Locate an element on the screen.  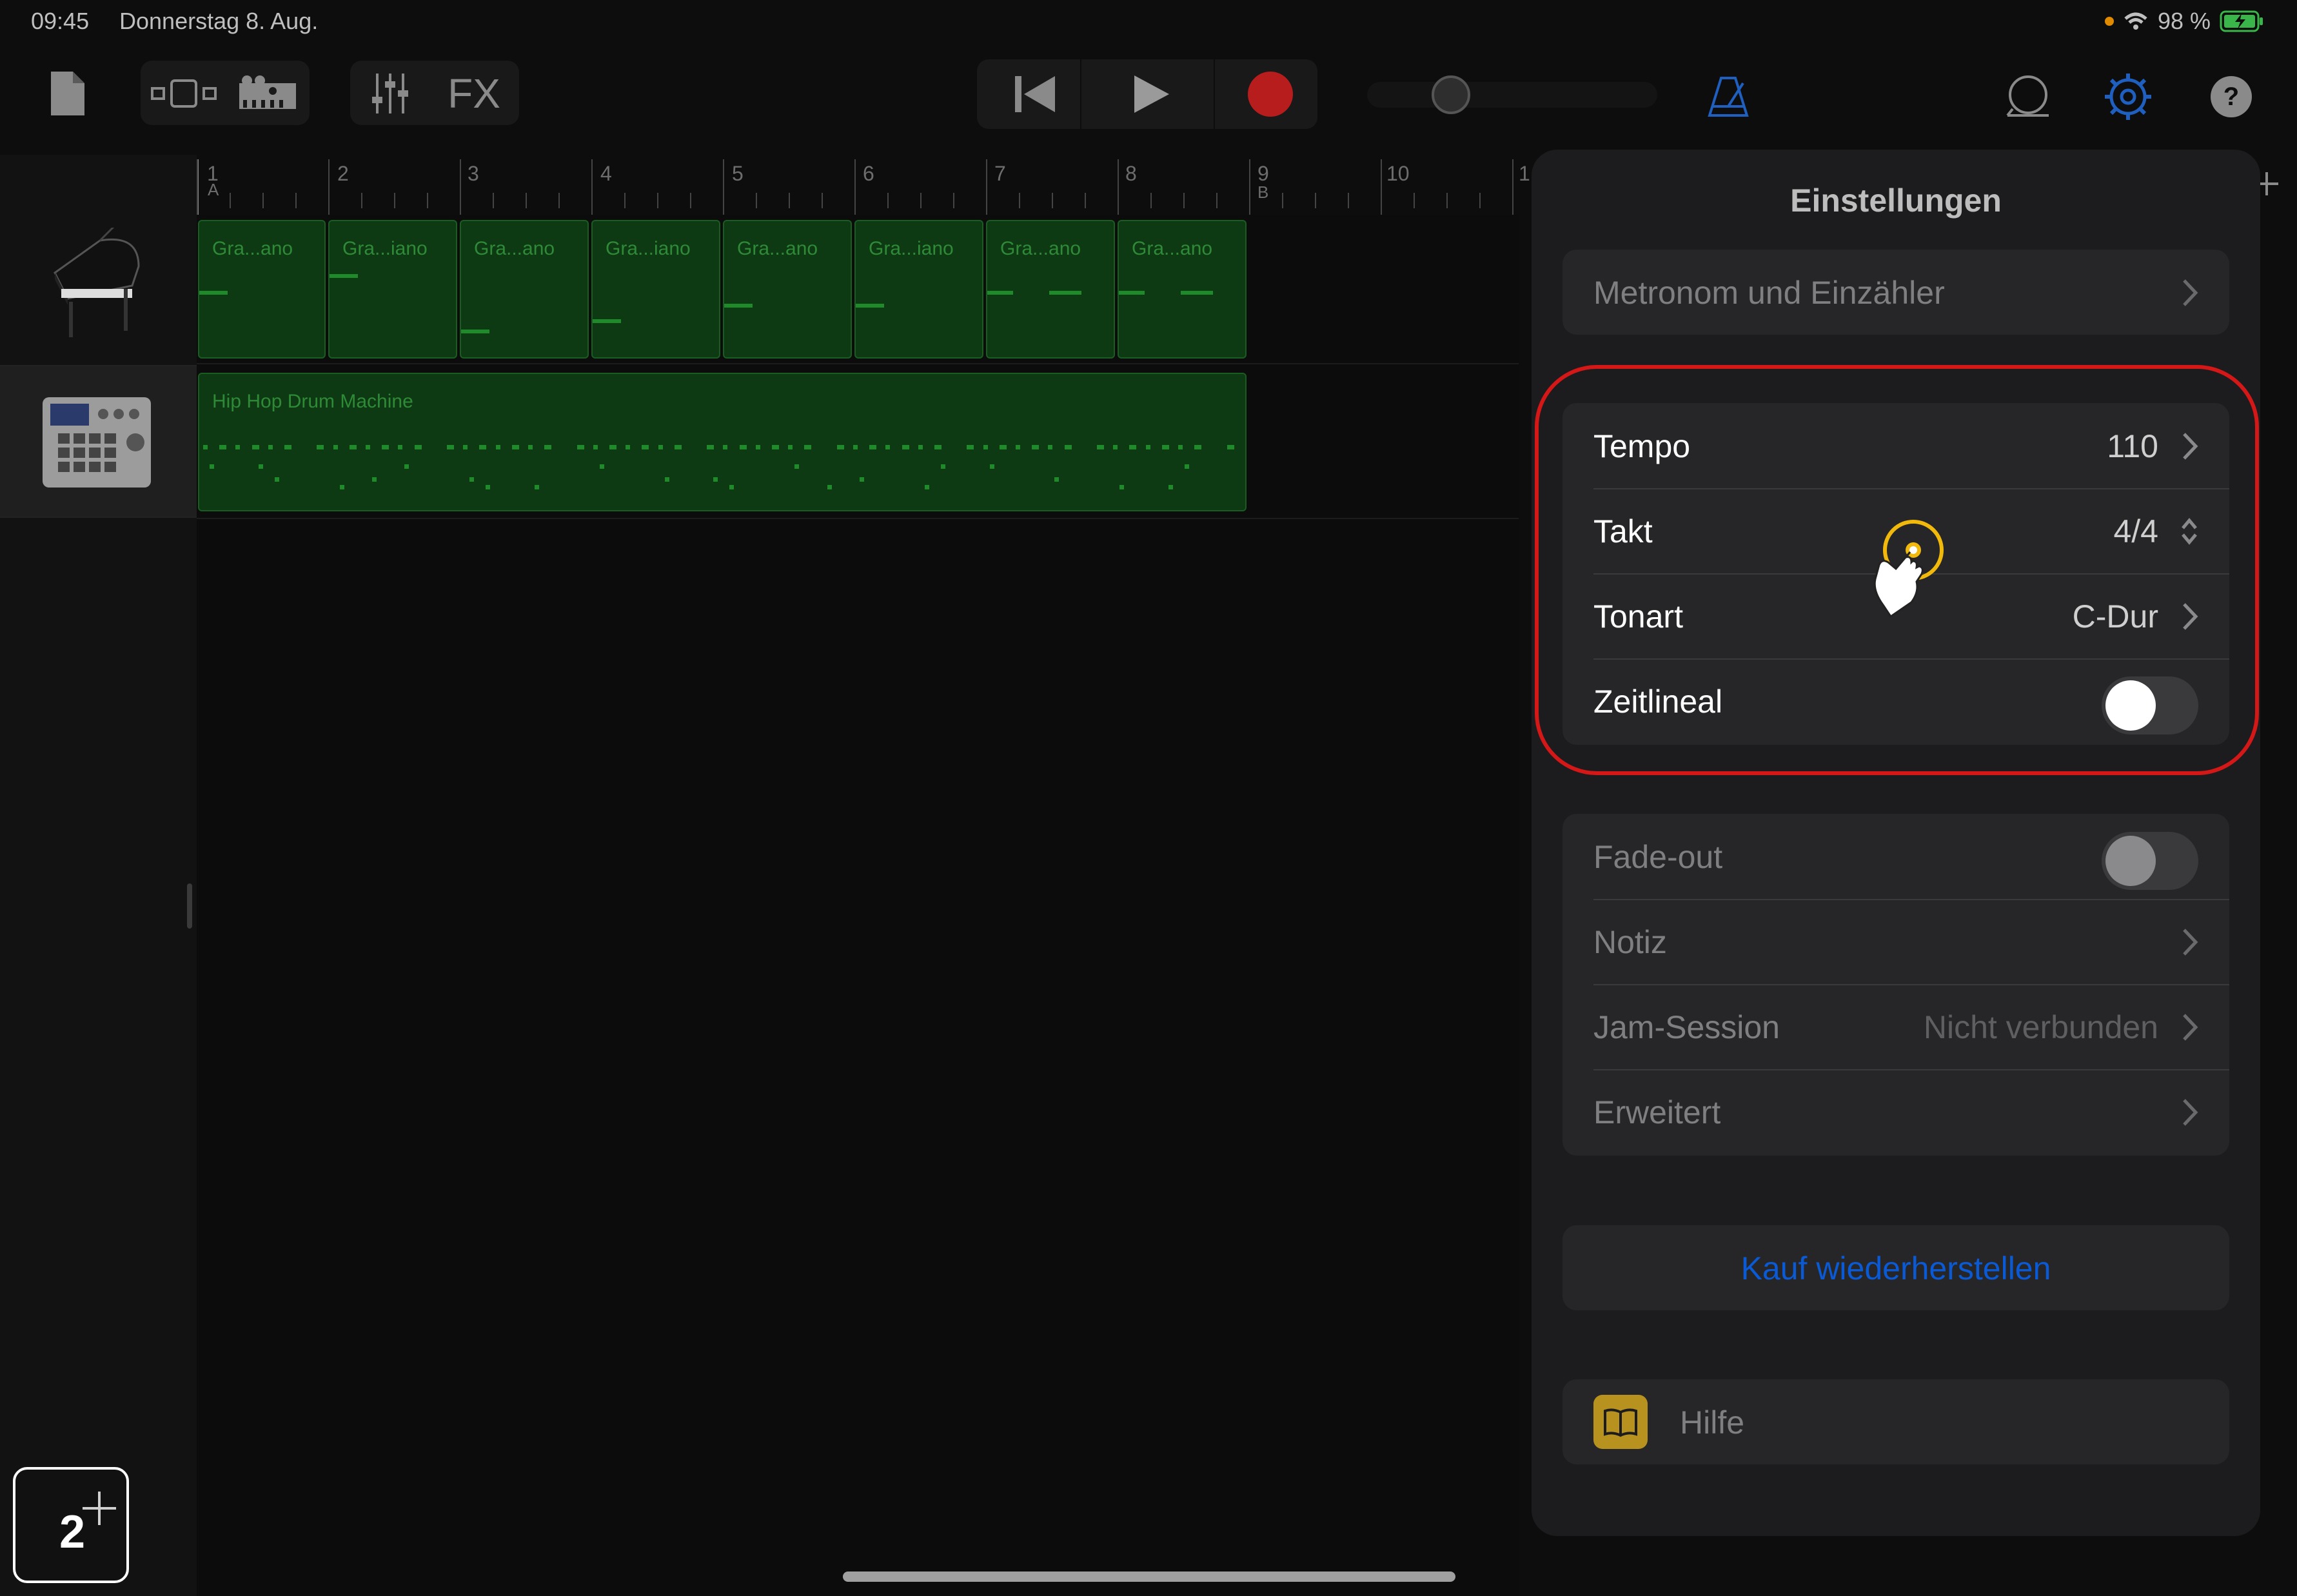
metronome-button is located at coordinates (1728, 96).